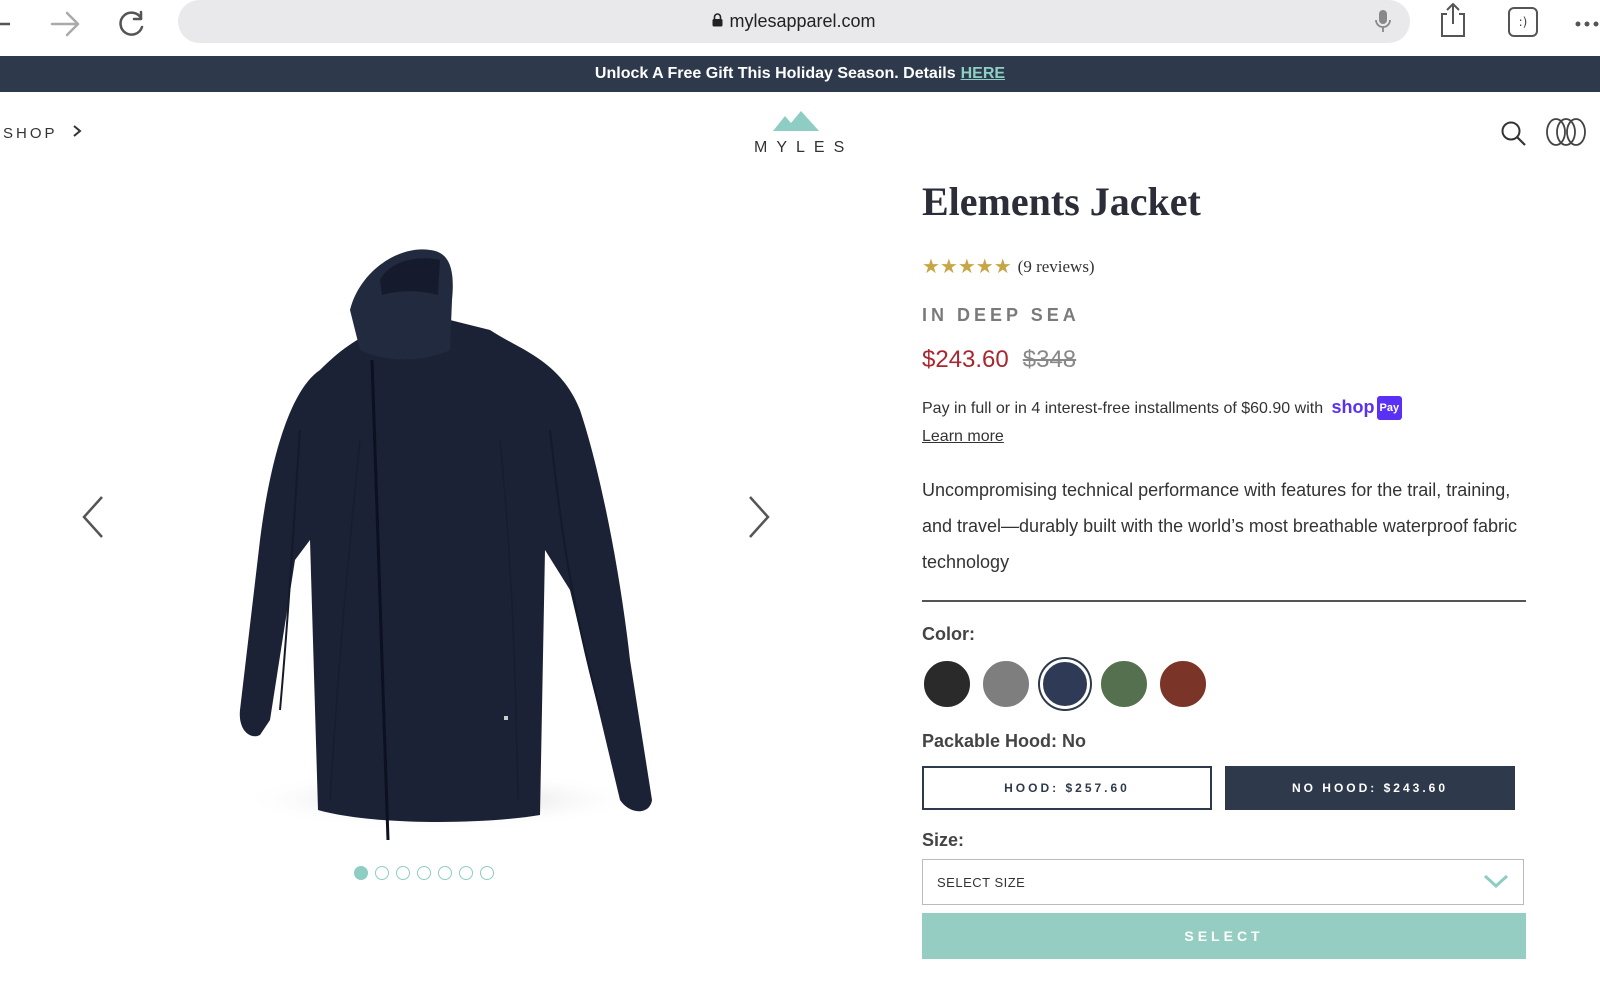  I want to click on address-bar: mylesapparel.com, so click(794, 21).